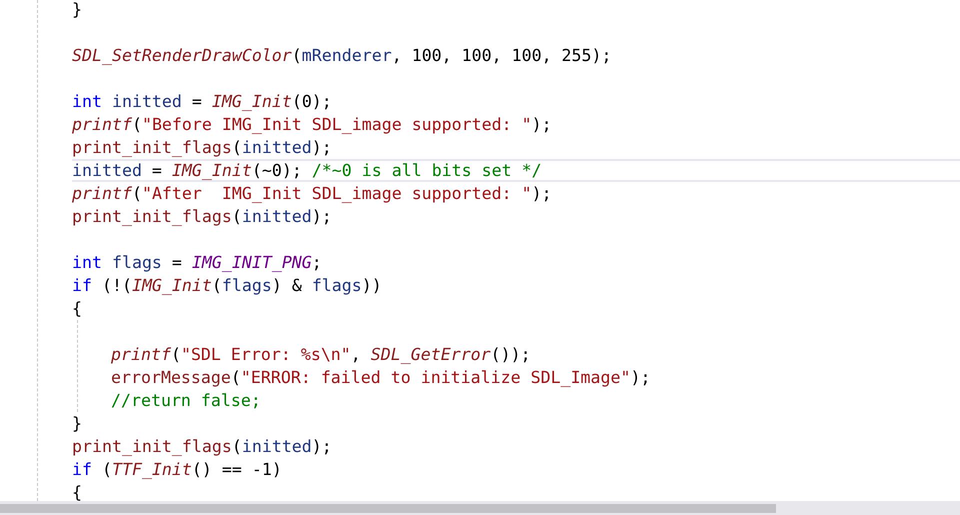 The image size is (960, 515). Describe the element at coordinates (312, 124) in the screenshot. I see `code-line: printf("Before IMG_Init SDL_image supported: ");` at that location.